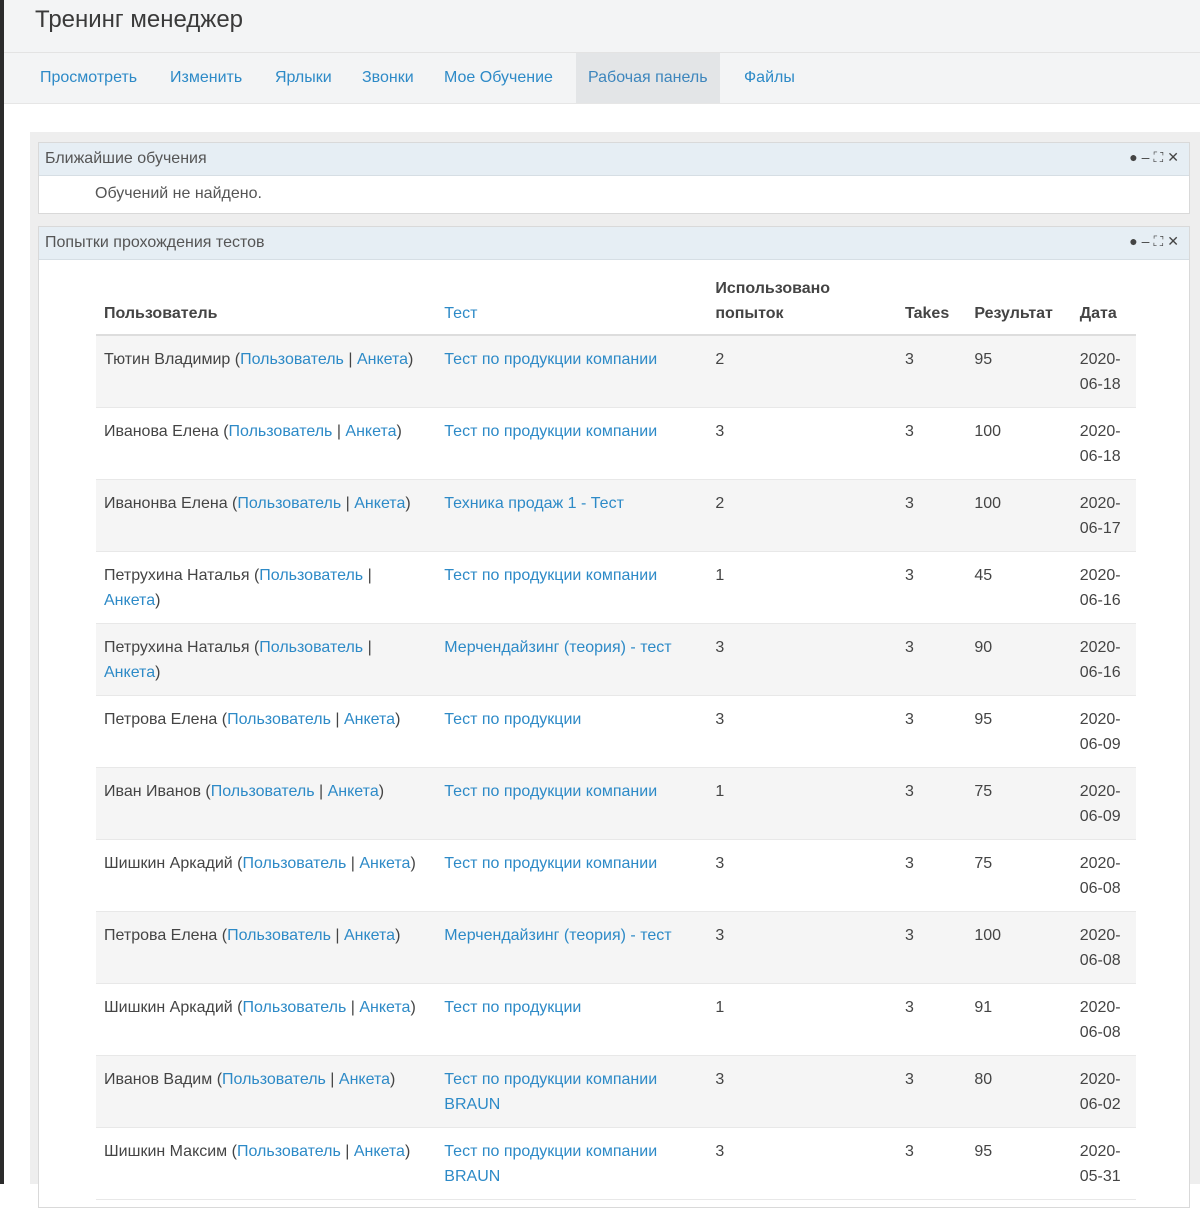 The width and height of the screenshot is (1200, 1208). I want to click on user-name: Иванова Елена, so click(161, 431).